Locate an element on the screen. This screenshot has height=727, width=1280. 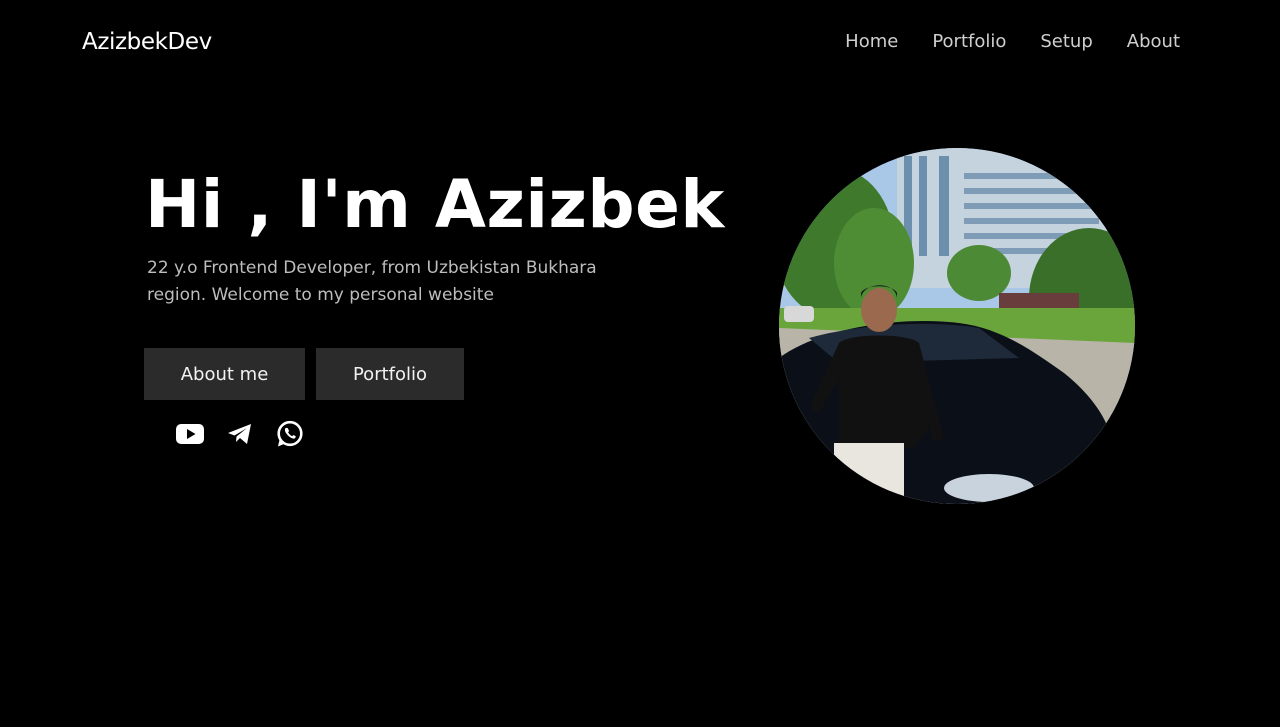
portfolio-button: Portfolio is located at coordinates (390, 374).